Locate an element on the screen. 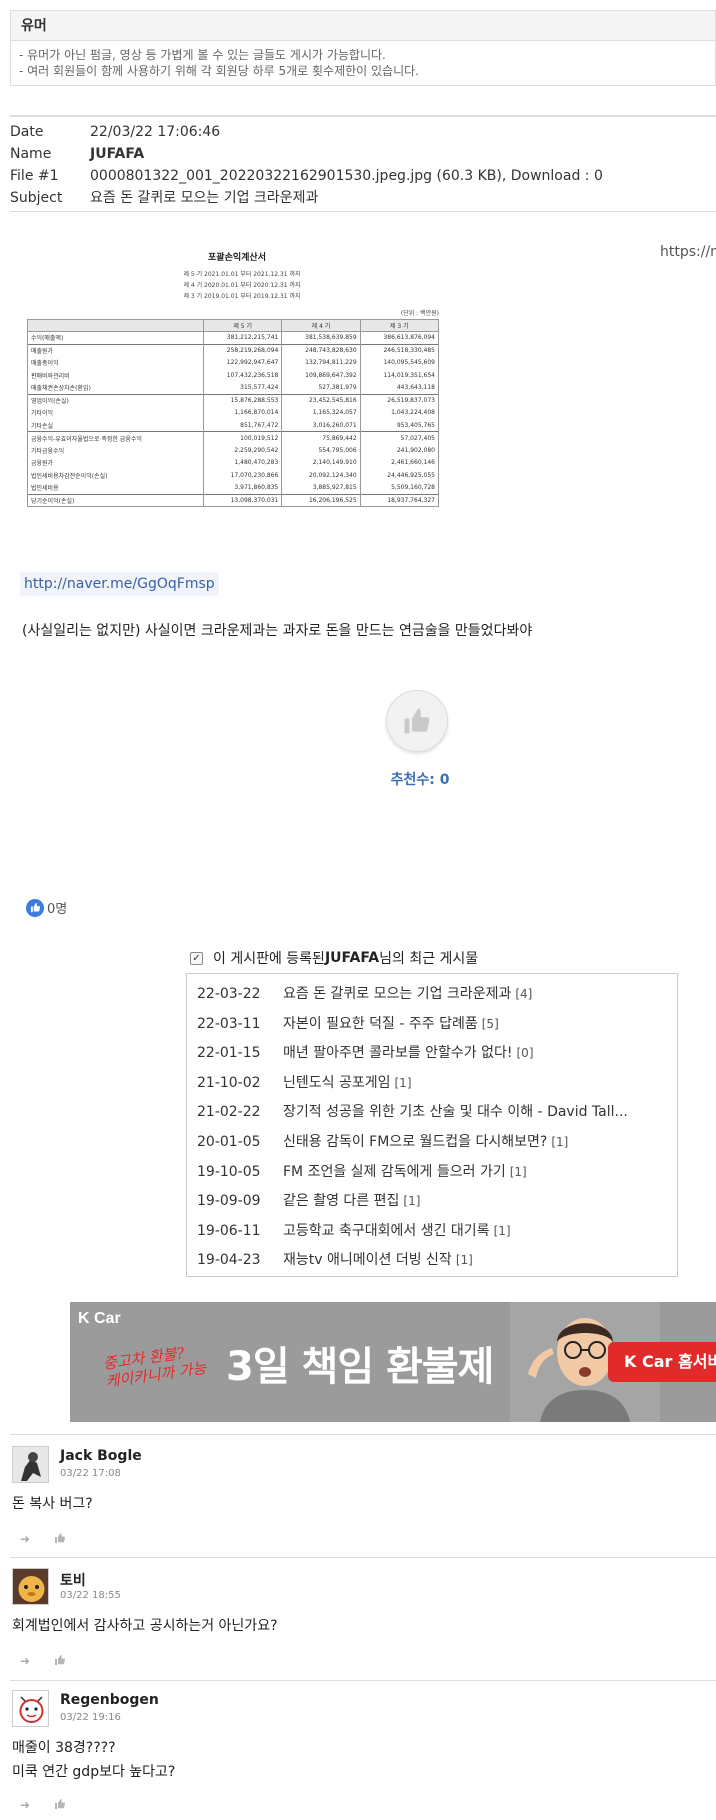 This screenshot has width=716, height=1820. recent-post-item: 22-01-15 매년 팔아주면 콜라보를 안할수가 없다! [0] is located at coordinates (432, 1054).